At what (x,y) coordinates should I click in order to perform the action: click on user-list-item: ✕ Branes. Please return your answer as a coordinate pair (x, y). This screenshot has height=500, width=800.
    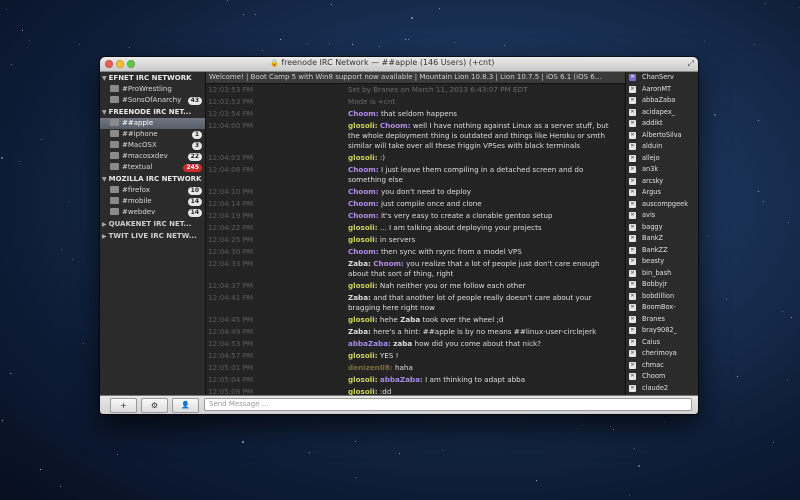
    Looking at the image, I should click on (662, 320).